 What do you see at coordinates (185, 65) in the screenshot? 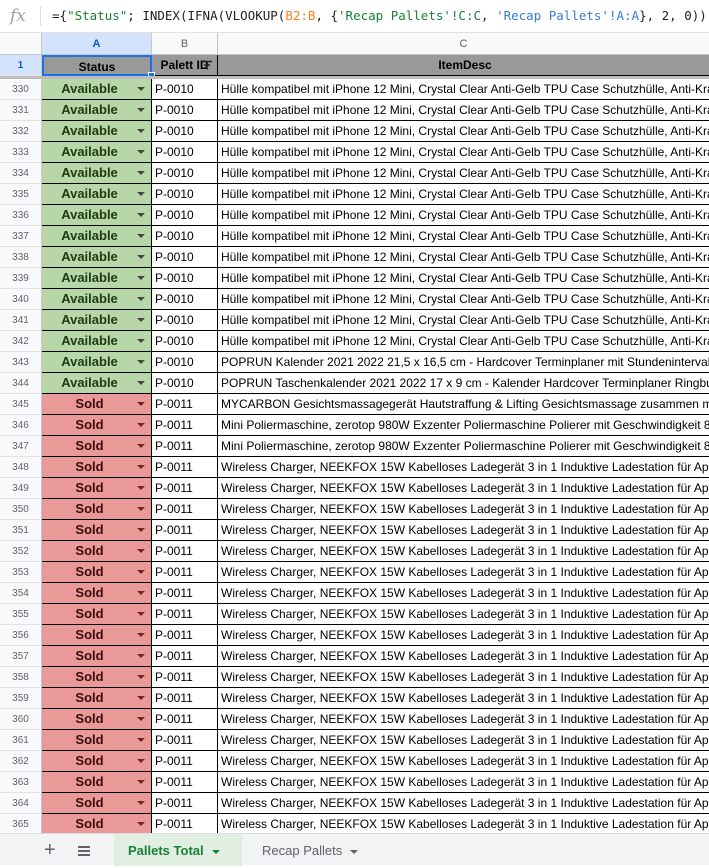
I see `header-cell-pallet-id: Palett ID` at bounding box center [185, 65].